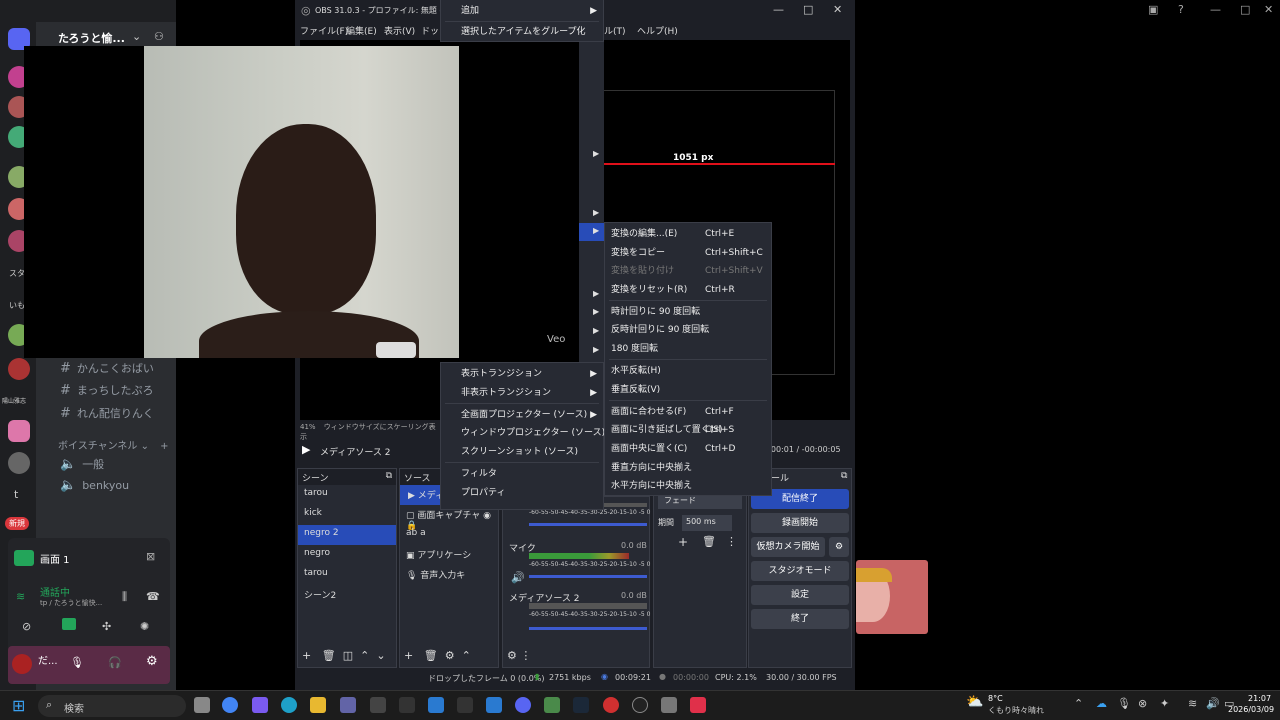  Describe the element at coordinates (318, 705) in the screenshot. I see `folder-icon` at that location.